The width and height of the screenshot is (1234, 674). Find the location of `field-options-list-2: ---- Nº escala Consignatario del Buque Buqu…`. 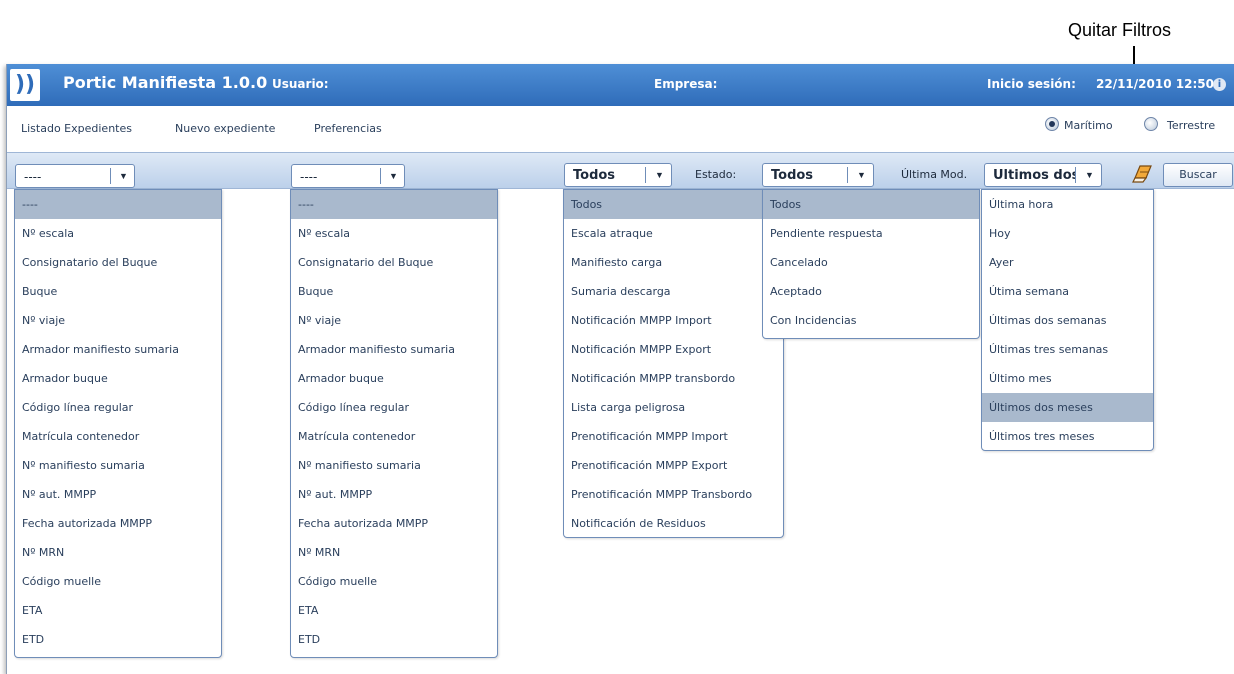

field-options-list-2: ---- Nº escala Consignatario del Buque Buqu… is located at coordinates (394, 423).